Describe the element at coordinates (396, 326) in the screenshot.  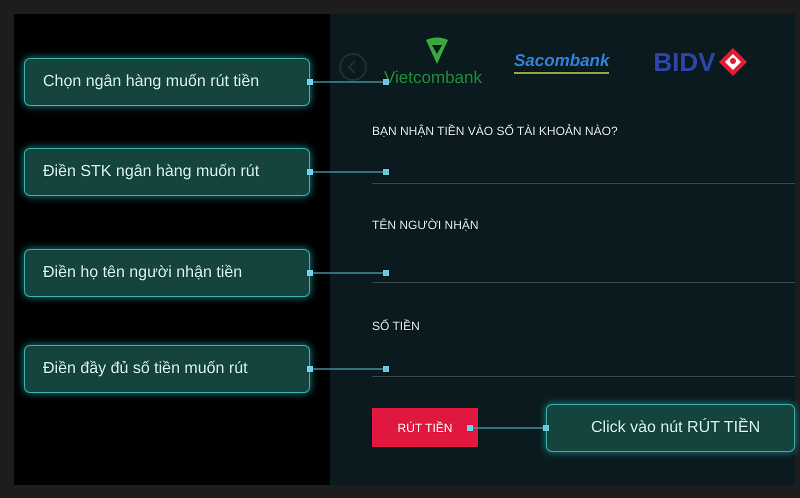
I see `field-label: SỐ TIỀN` at that location.